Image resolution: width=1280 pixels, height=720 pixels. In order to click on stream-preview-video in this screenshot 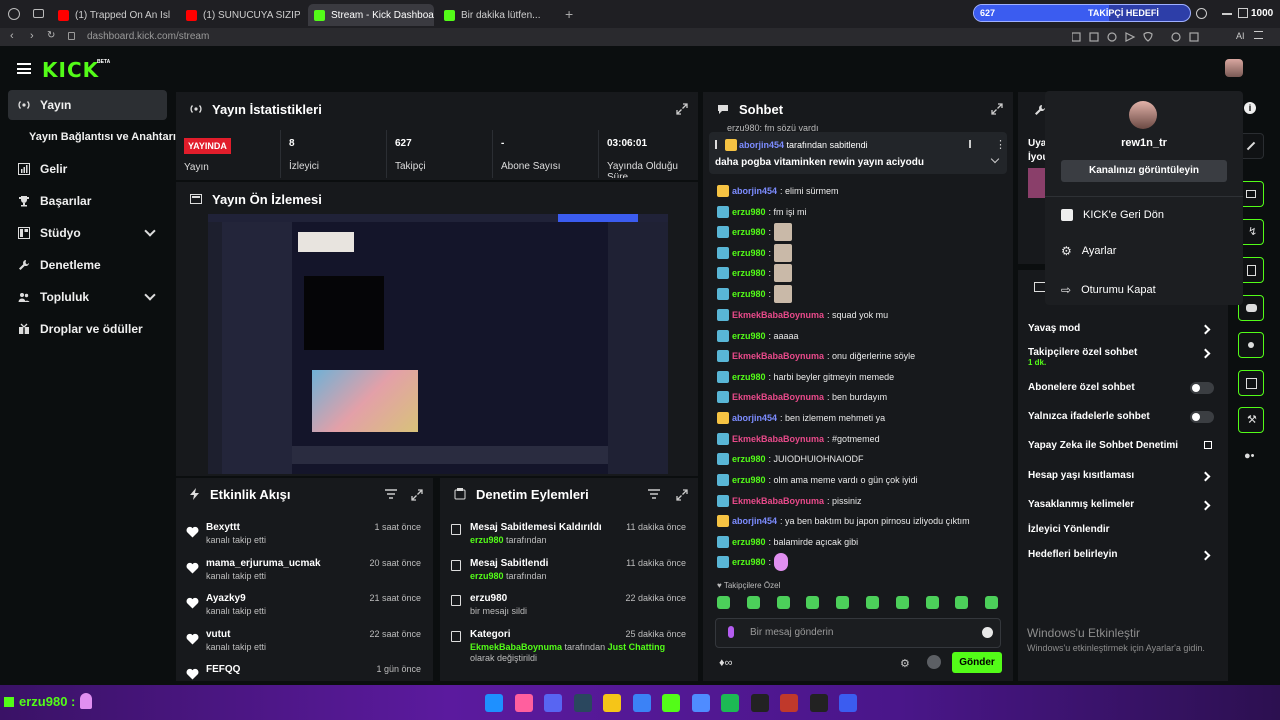, I will do `click(438, 344)`.